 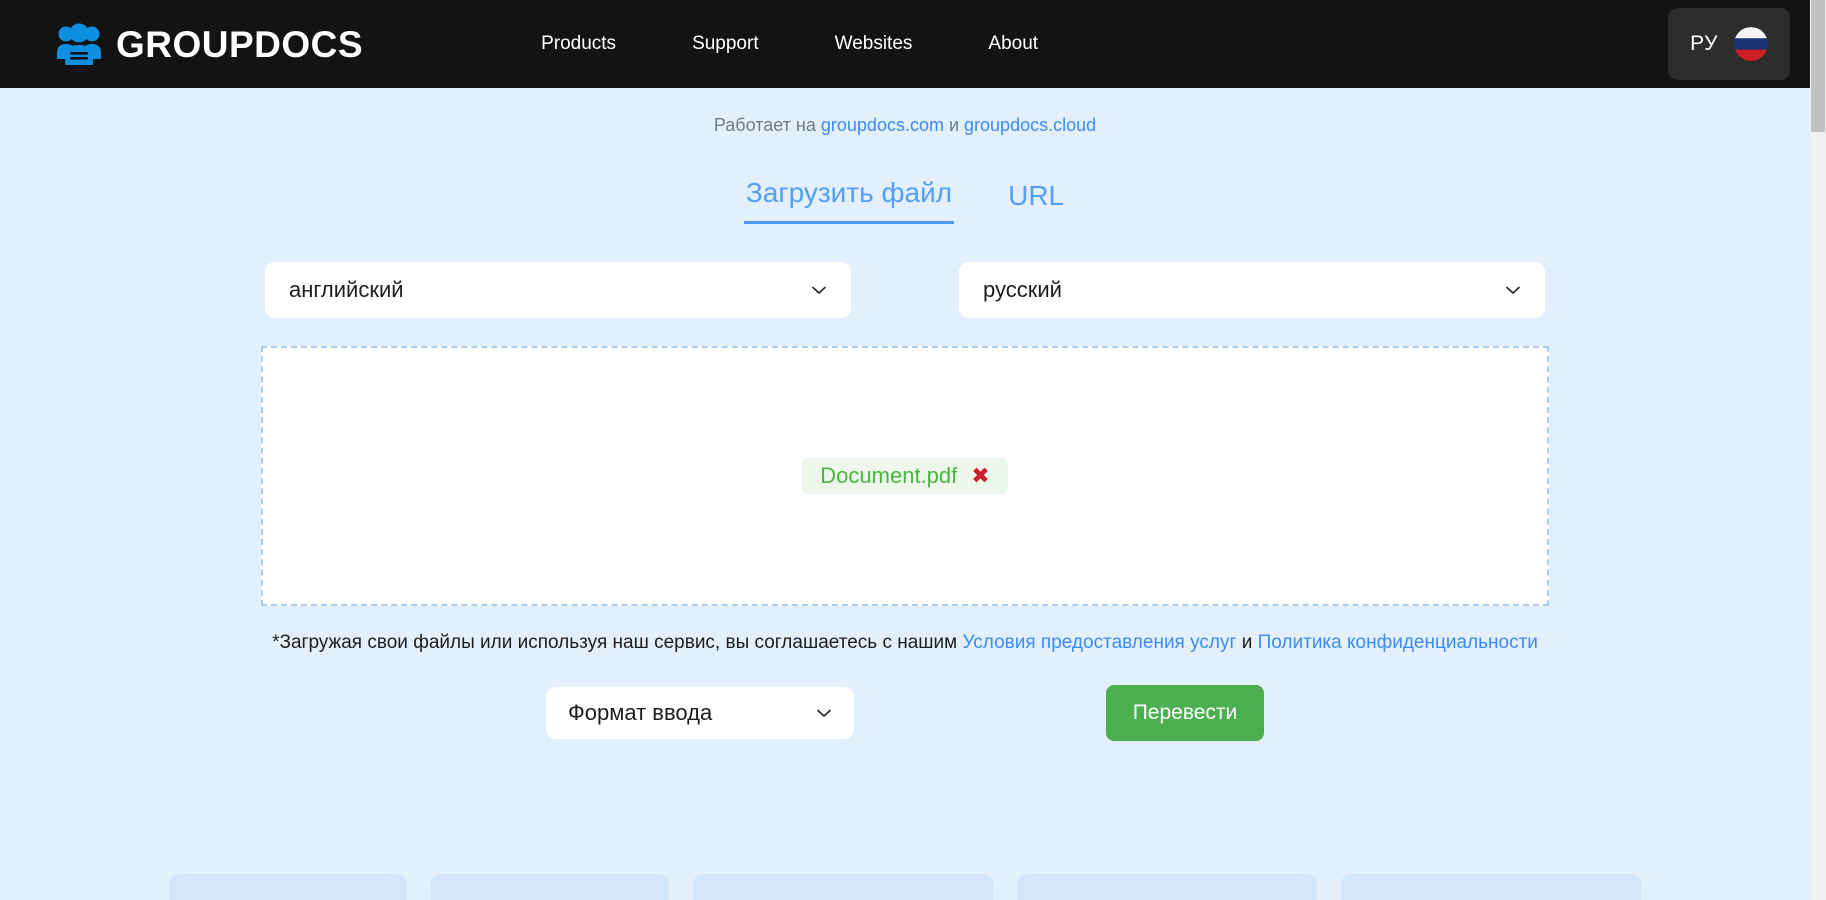 I want to click on input-format-select: Формат ввода, so click(x=700, y=712).